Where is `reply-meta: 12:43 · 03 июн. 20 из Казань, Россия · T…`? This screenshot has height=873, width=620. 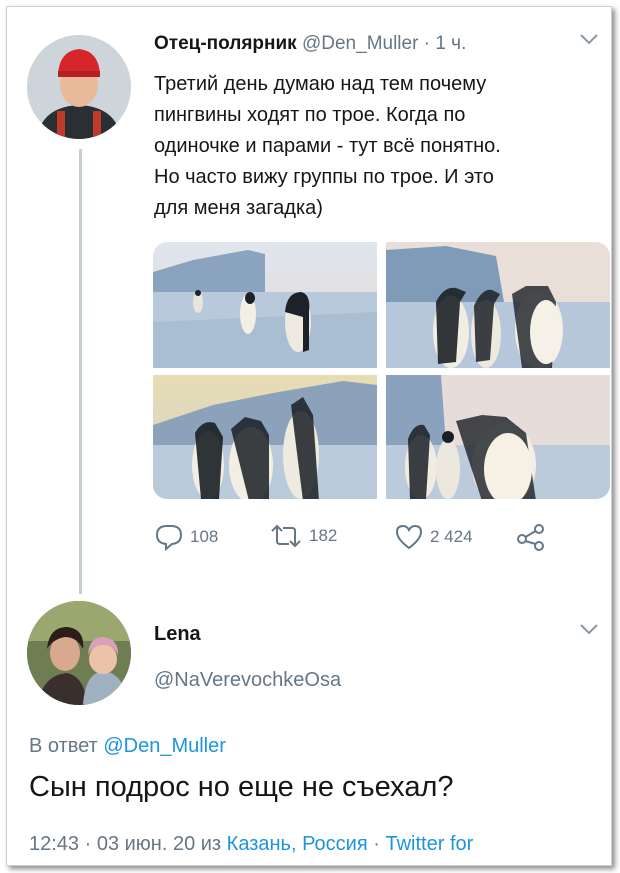 reply-meta: 12:43 · 03 июн. 20 из Казань, Россия · T… is located at coordinates (251, 844).